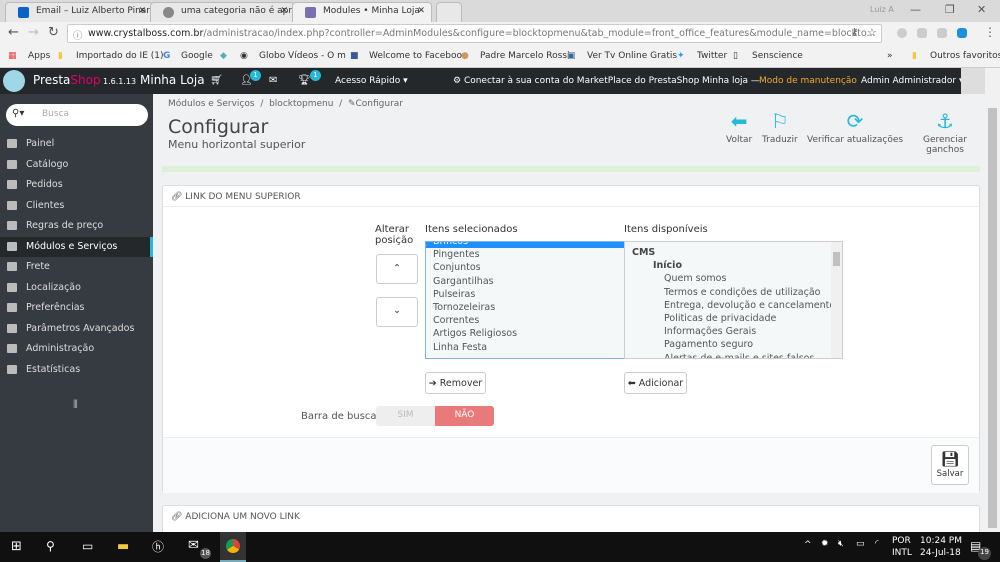 The height and width of the screenshot is (562, 1000). What do you see at coordinates (172, 80) in the screenshot?
I see `shop-name: Minha Loja` at bounding box center [172, 80].